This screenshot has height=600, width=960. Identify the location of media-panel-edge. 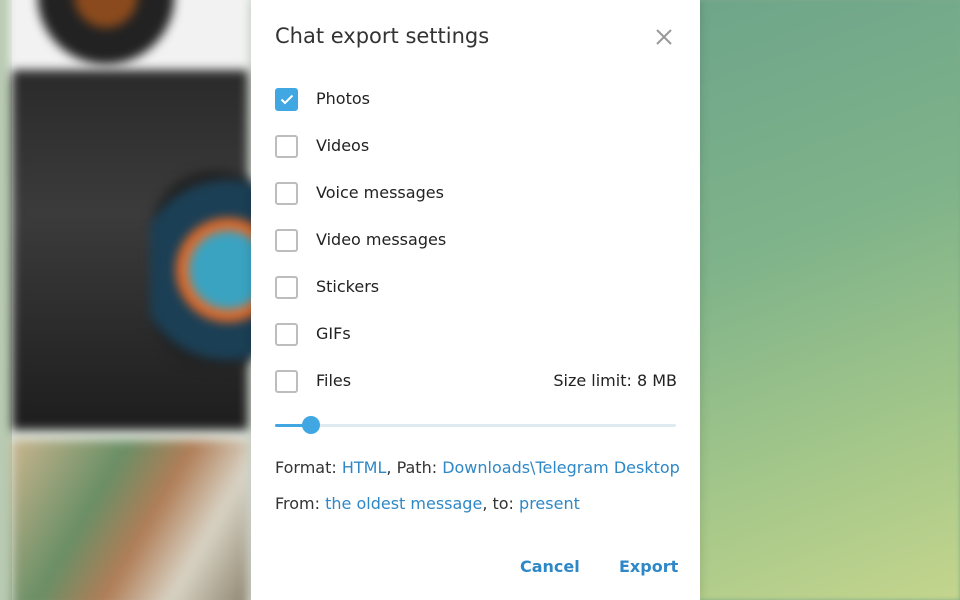
(6, 300).